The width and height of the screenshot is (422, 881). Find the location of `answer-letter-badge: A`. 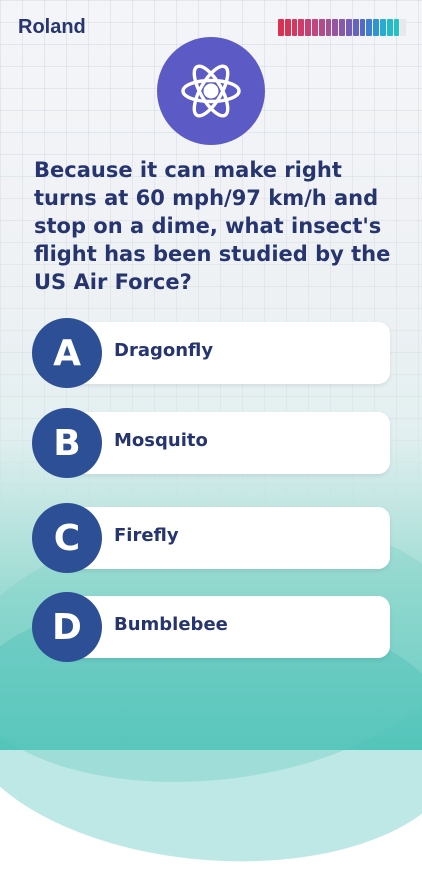

answer-letter-badge: A is located at coordinates (67, 353).